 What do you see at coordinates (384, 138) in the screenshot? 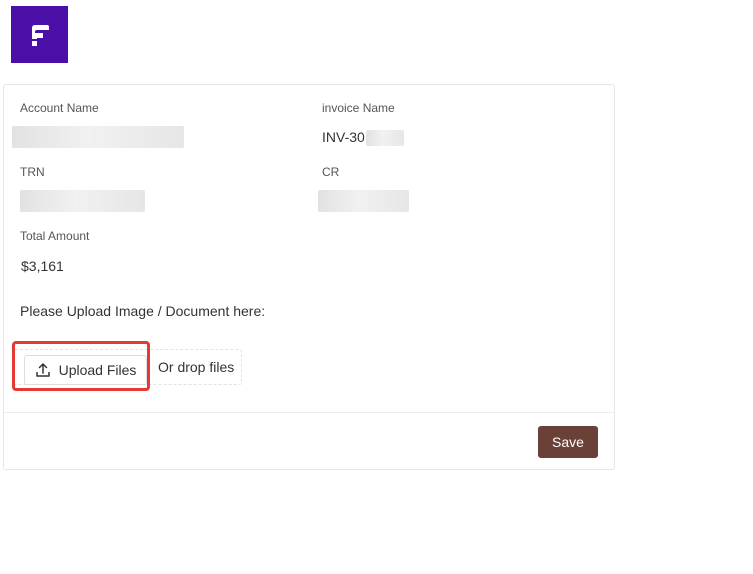
I see `invoice-name-redacted` at bounding box center [384, 138].